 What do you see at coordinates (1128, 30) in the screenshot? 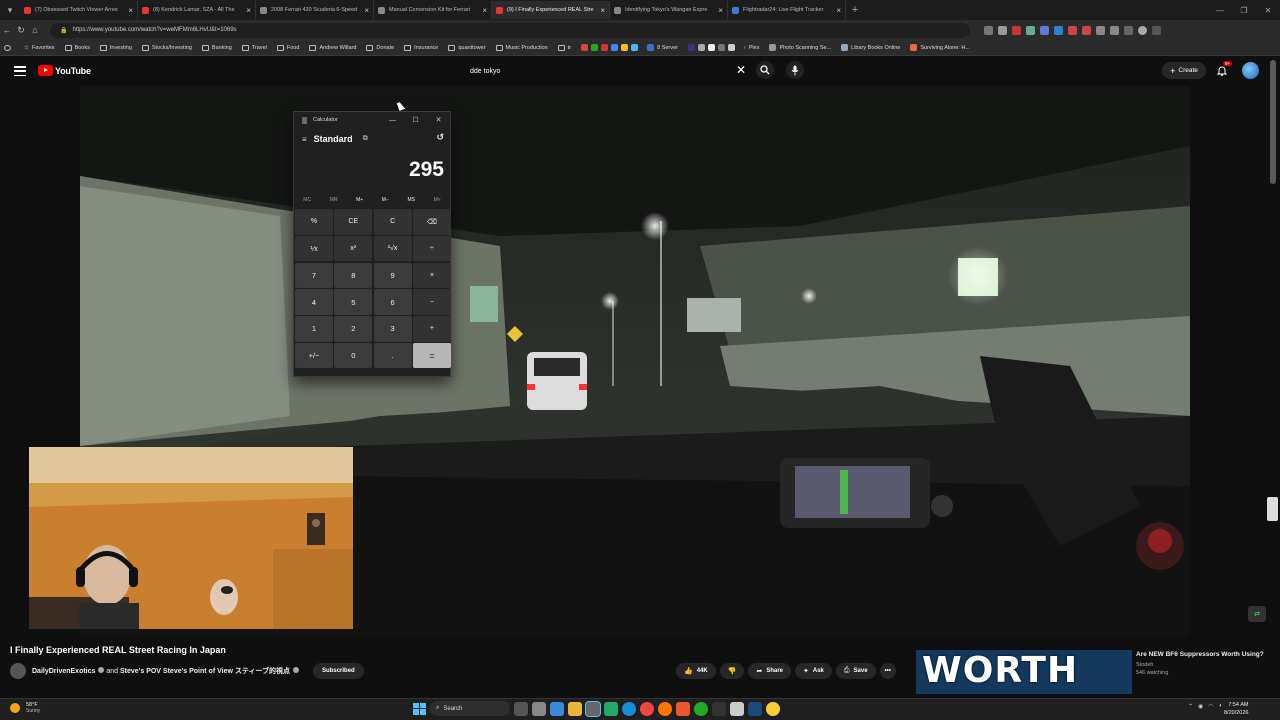
I see `settings-icon` at bounding box center [1128, 30].